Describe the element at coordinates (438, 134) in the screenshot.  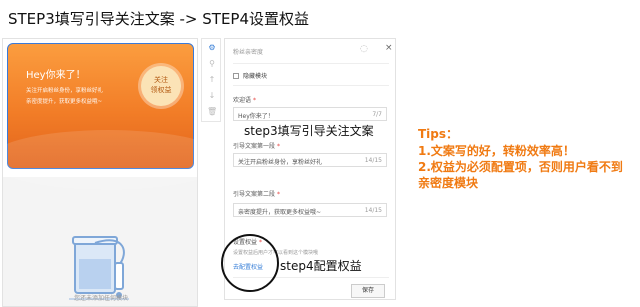
I see `tips-title: Tips：` at that location.